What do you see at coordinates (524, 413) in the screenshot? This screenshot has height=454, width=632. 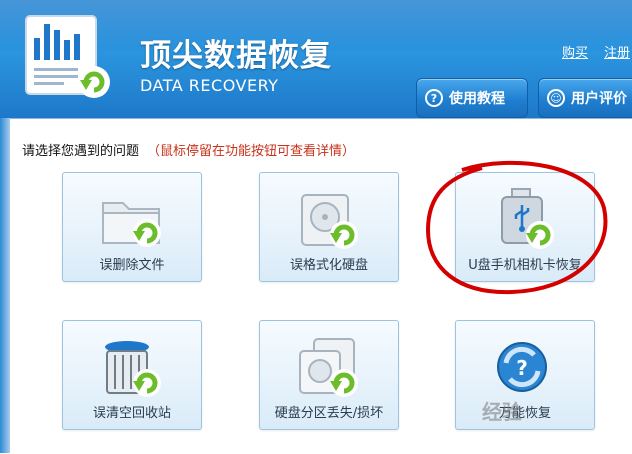 I see `option-label: 万能恢复` at bounding box center [524, 413].